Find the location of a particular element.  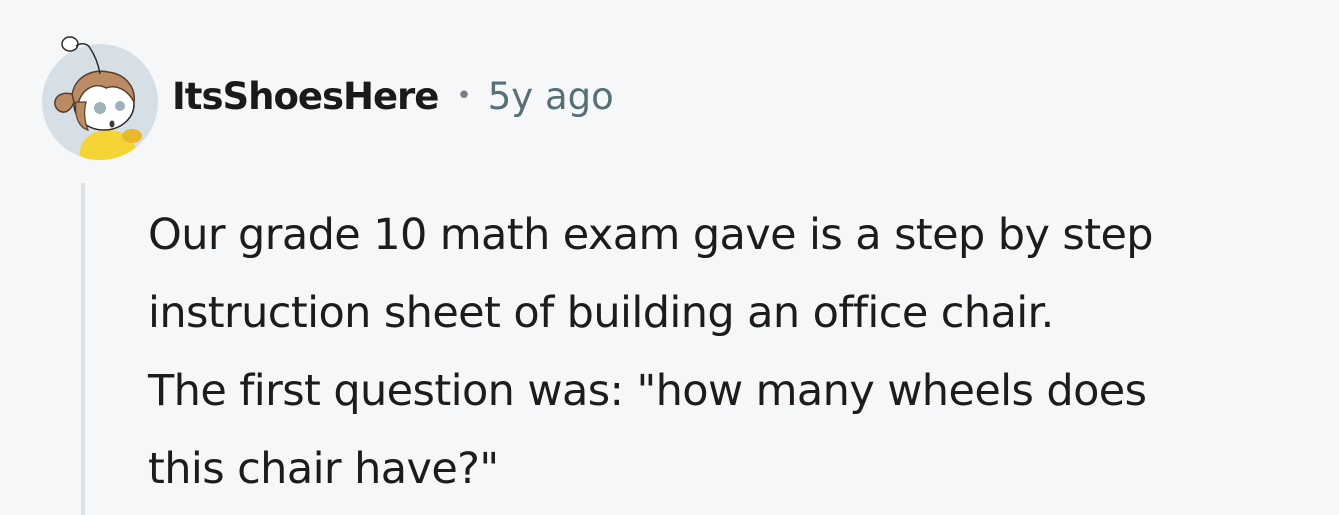

comment-body-line: this chair have?" is located at coordinates (323, 469).